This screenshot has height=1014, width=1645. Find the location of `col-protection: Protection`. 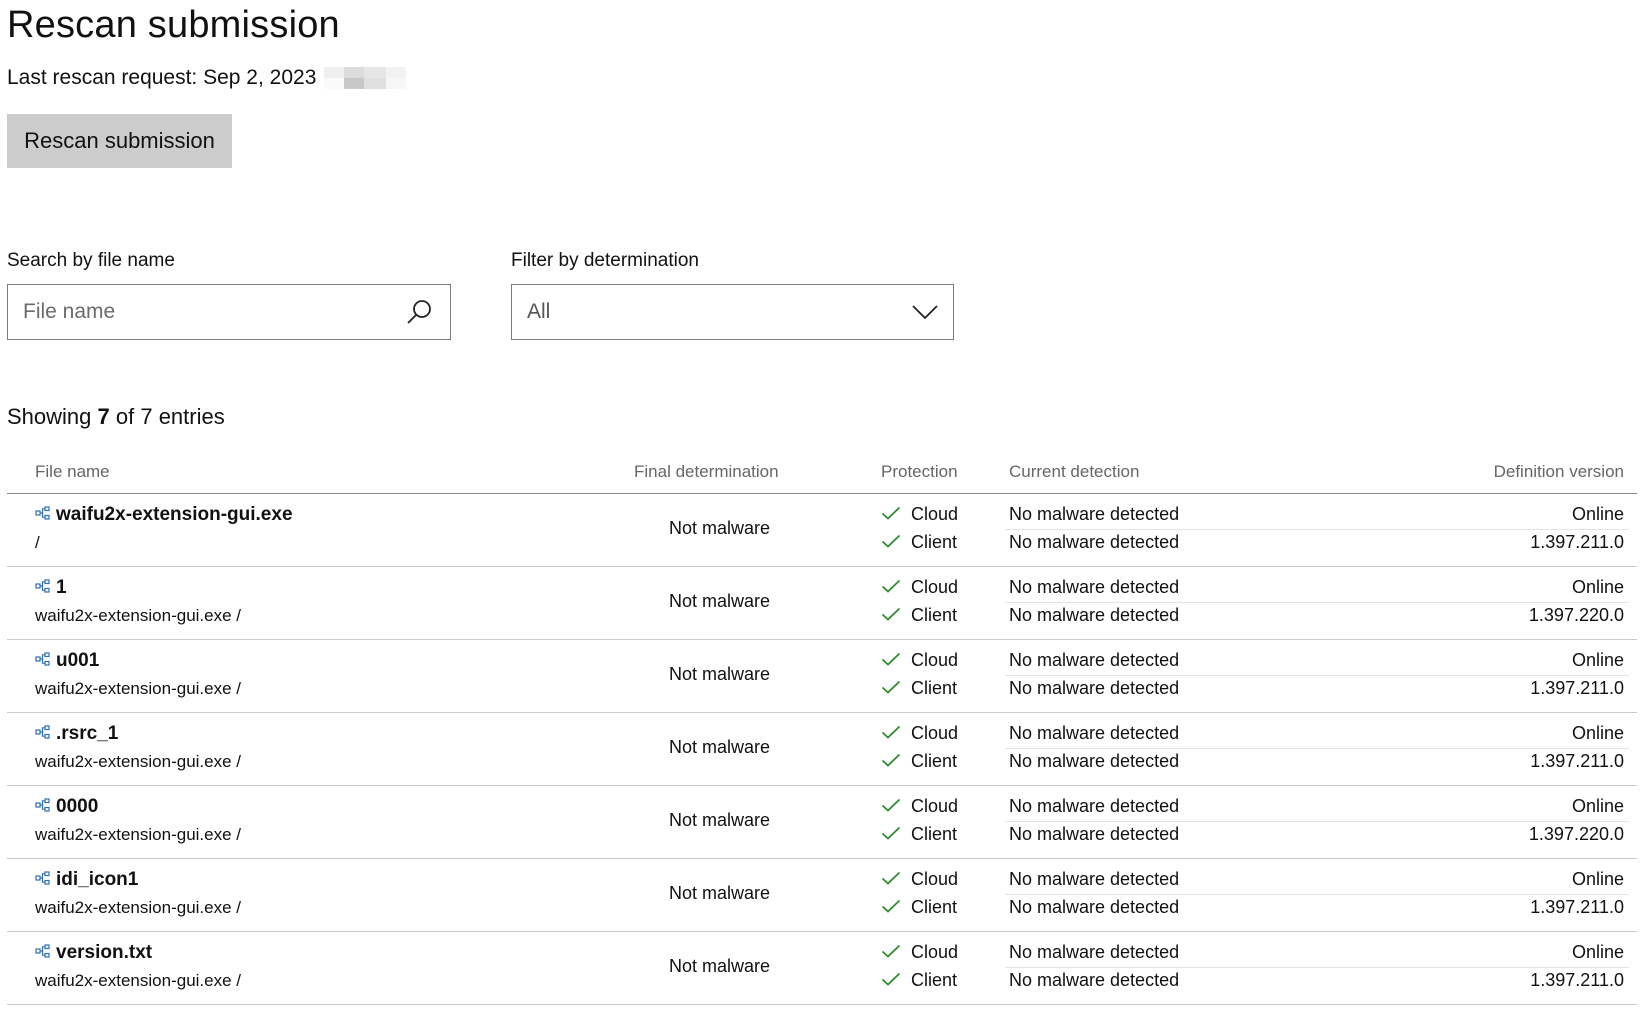

col-protection: Protection is located at coordinates (919, 472).